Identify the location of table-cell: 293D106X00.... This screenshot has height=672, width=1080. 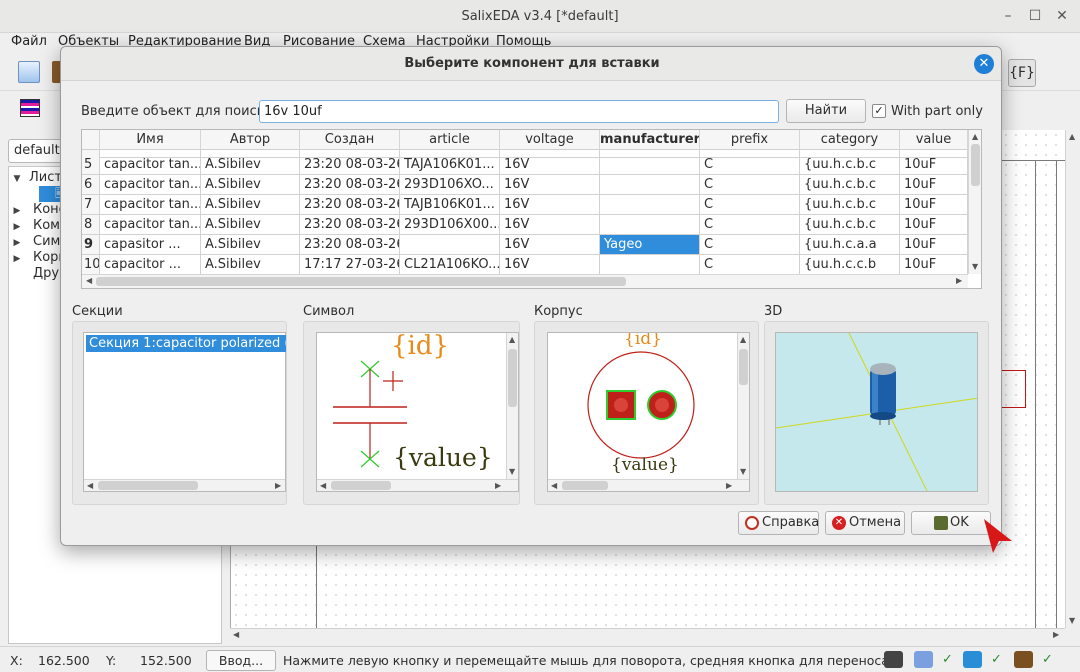
(450, 225).